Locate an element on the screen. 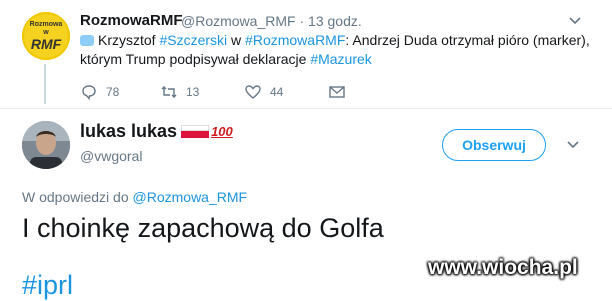 The image size is (612, 301). user-photo is located at coordinates (46, 145).